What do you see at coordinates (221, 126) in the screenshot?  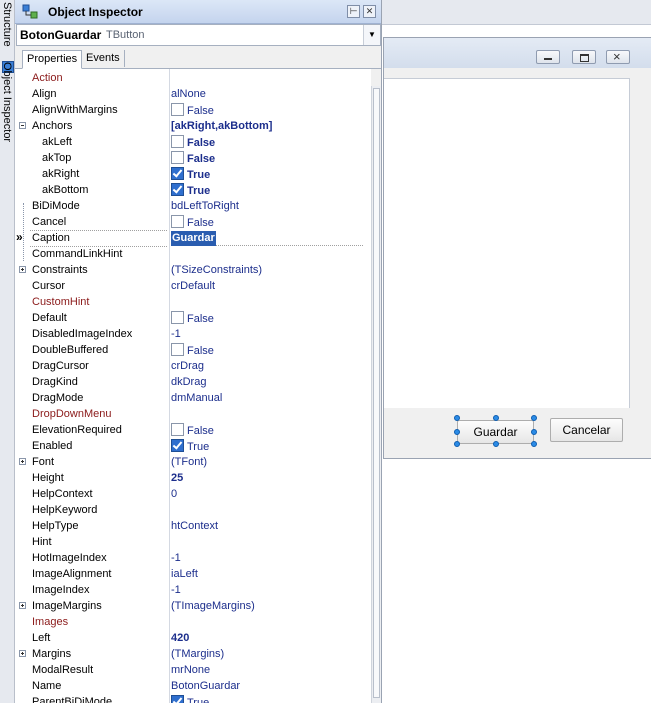 I see `property-value: [akRight,akBottom]` at bounding box center [221, 126].